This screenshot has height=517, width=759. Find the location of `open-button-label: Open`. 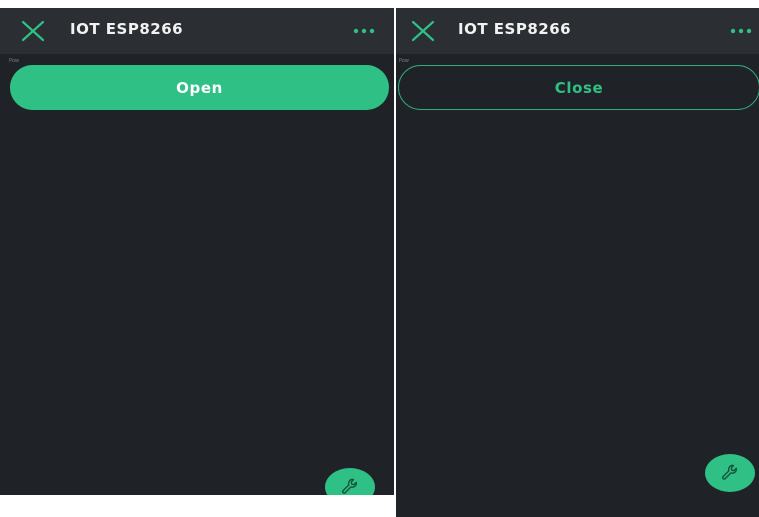

open-button-label: Open is located at coordinates (199, 87).